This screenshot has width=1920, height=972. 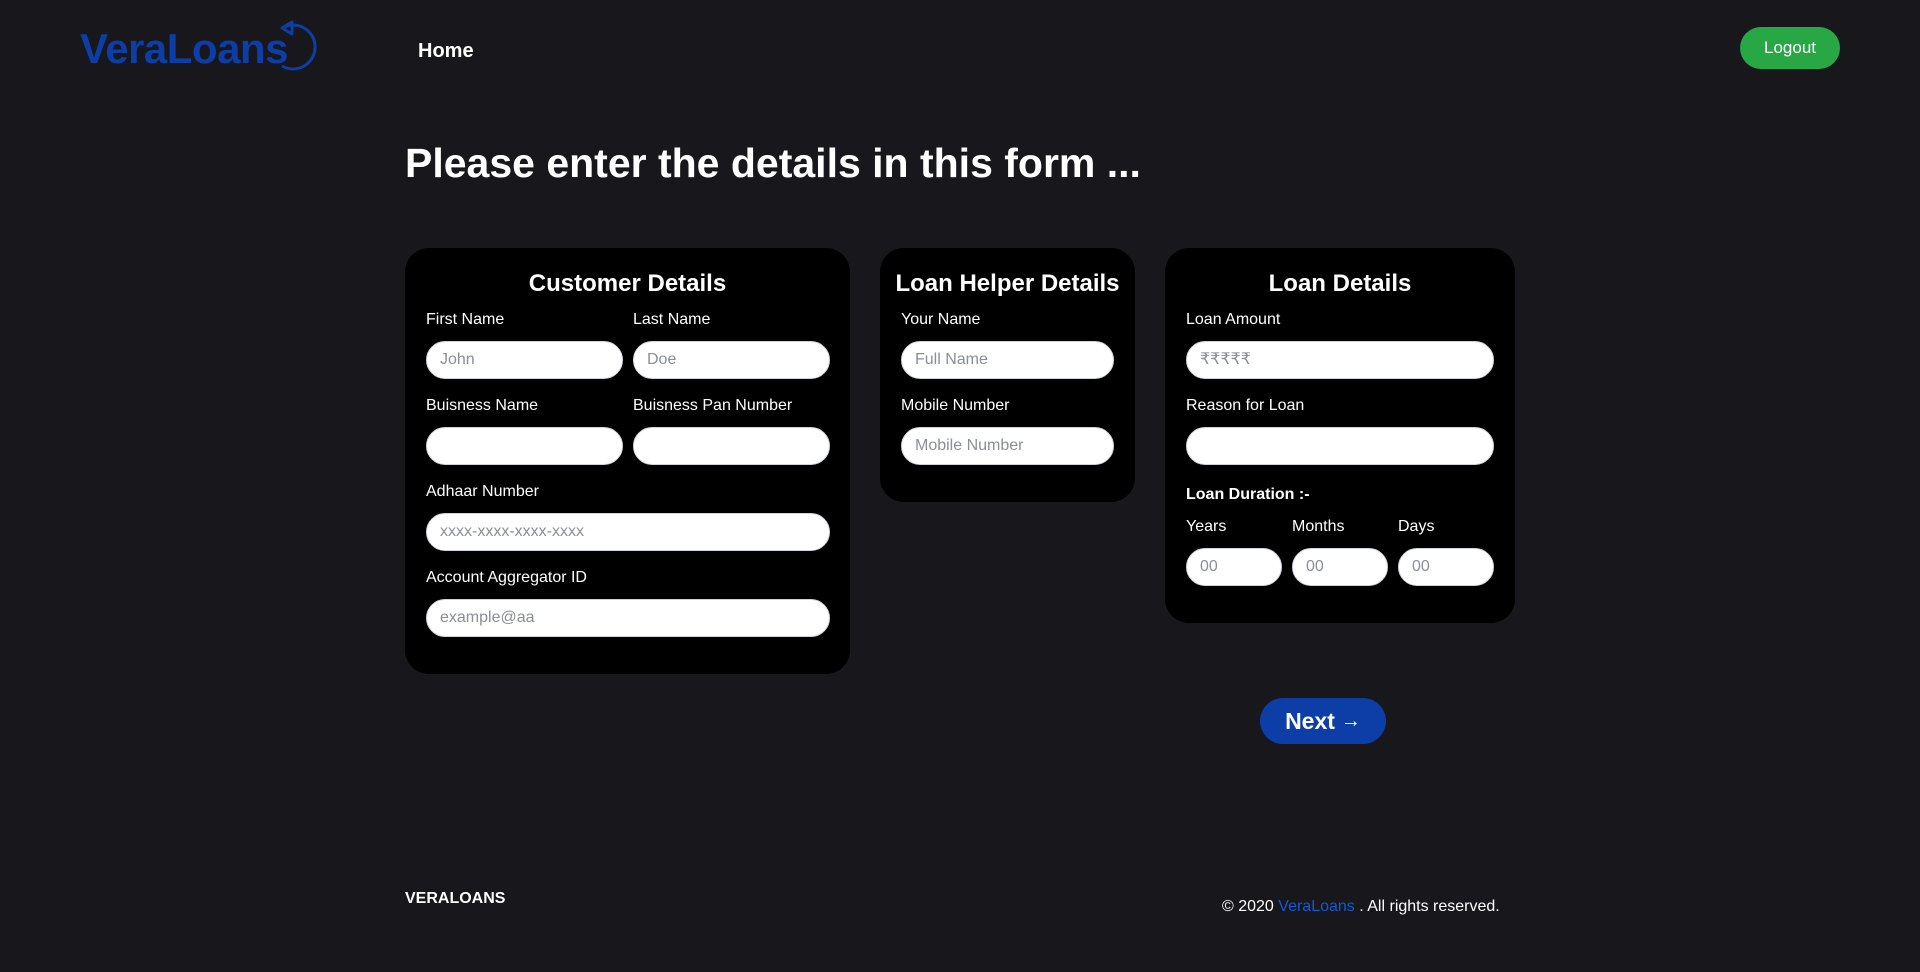 I want to click on loan-details-title: Loan Details, so click(x=1340, y=283).